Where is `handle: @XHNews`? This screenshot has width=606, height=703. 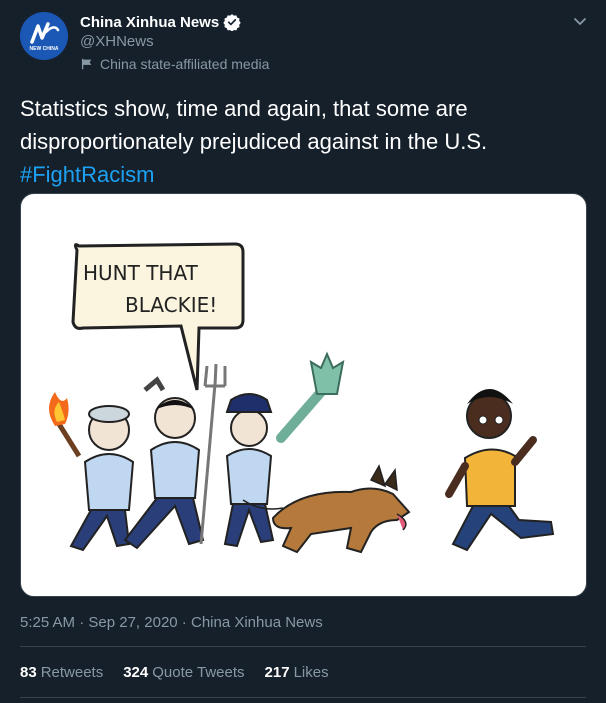
handle: @XHNews is located at coordinates (117, 41).